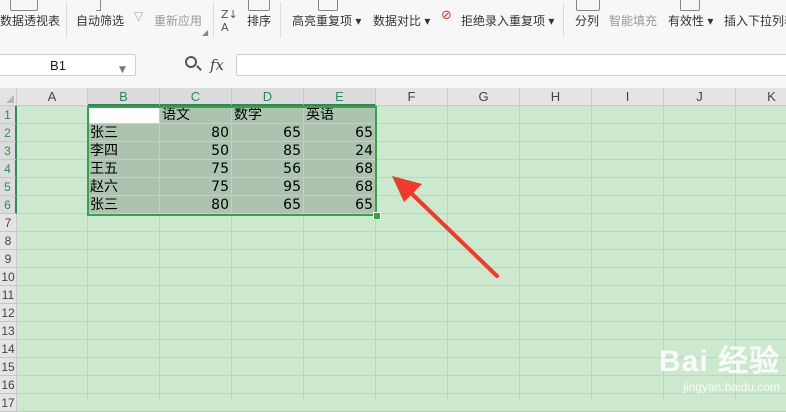 This screenshot has width=786, height=412. What do you see at coordinates (401, 20) in the screenshot?
I see `data-compare-button: 数据对比 ▾` at bounding box center [401, 20].